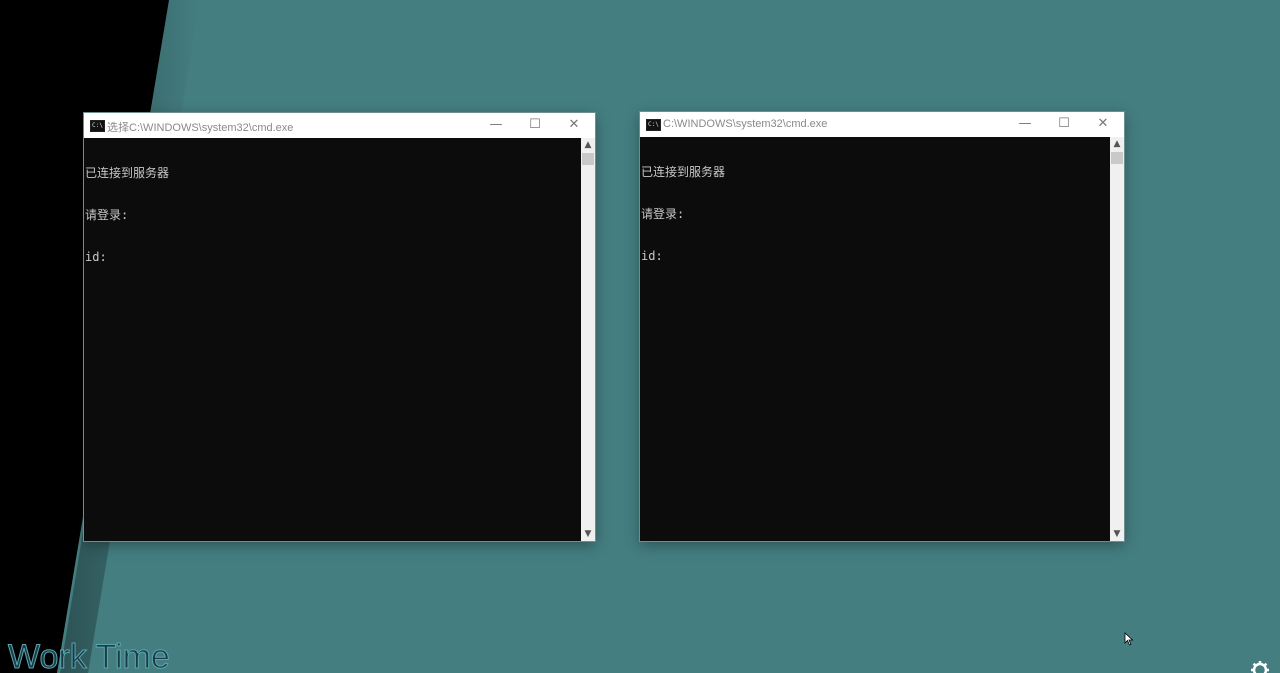 This screenshot has height=673, width=1280. Describe the element at coordinates (882, 124) in the screenshot. I see `title-bar: C:\WINDOWS\system32\cmd.exe — ☐ ✕` at that location.